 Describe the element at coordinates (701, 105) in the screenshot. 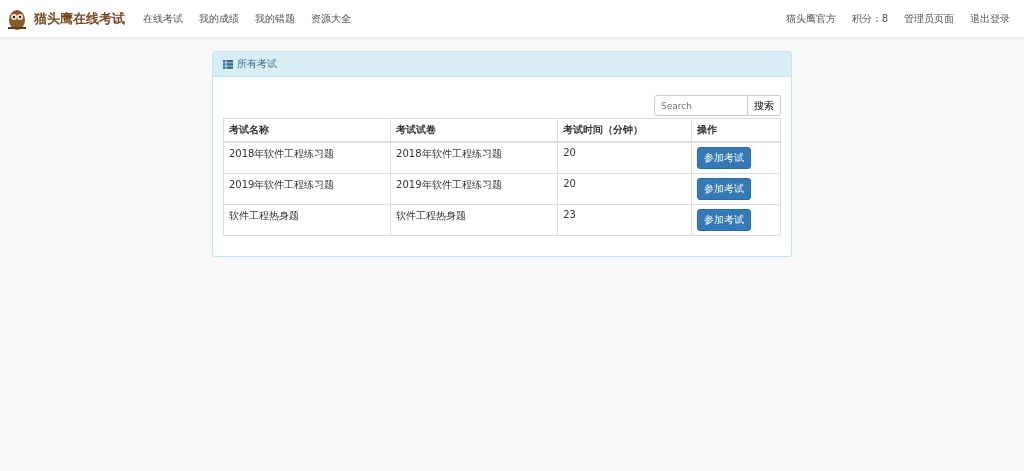

I see `search-field: Search` at that location.